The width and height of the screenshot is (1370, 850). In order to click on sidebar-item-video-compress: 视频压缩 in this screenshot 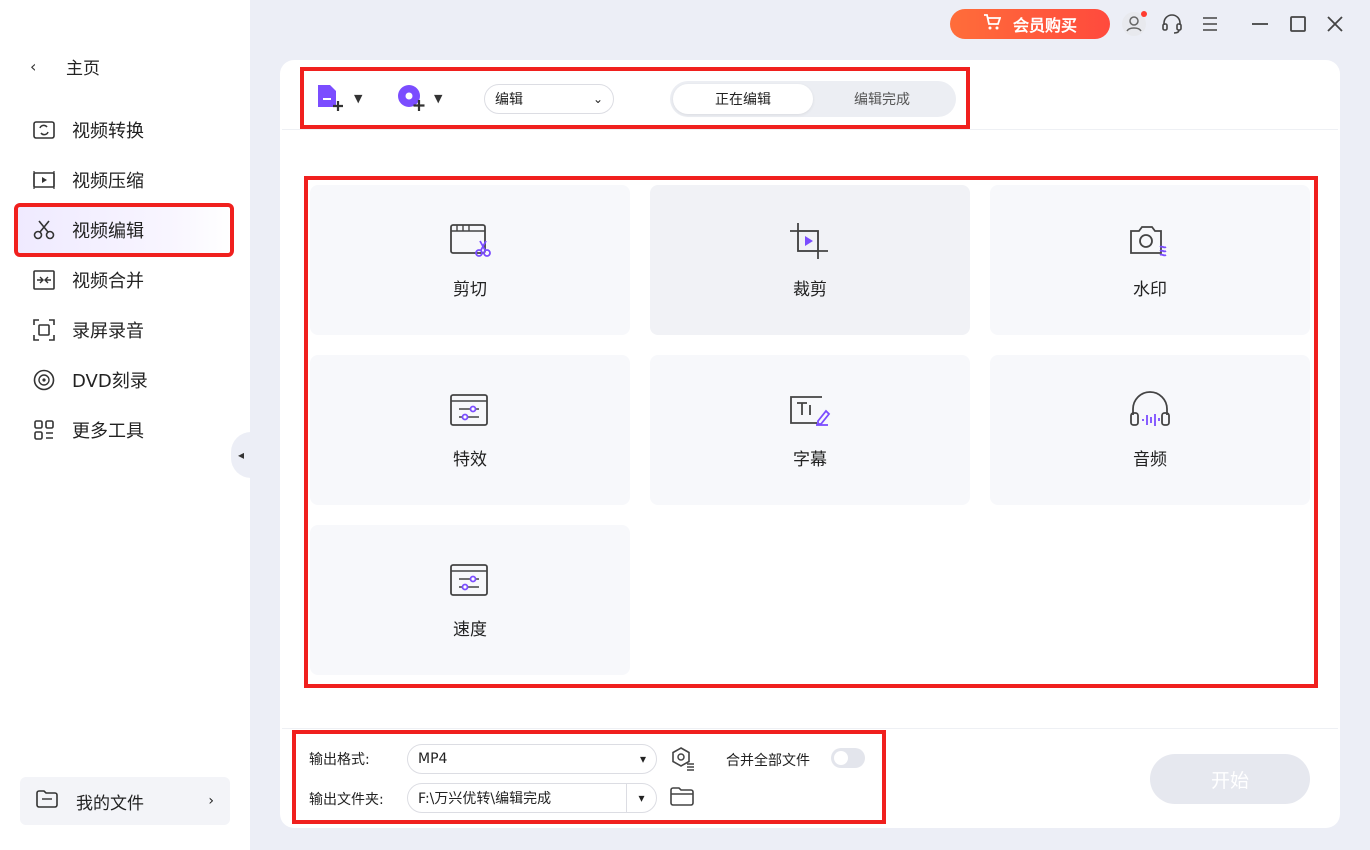, I will do `click(124, 180)`.